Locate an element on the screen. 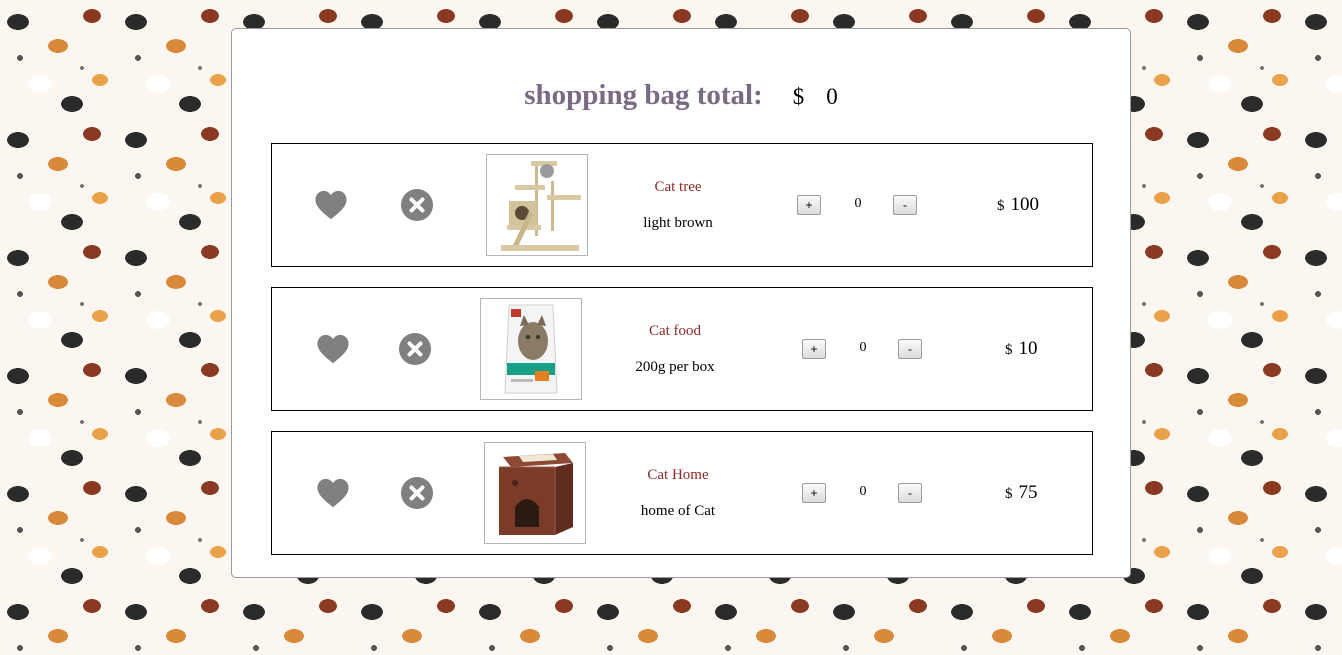 This screenshot has width=1342, height=655. price-value: 75 is located at coordinates (1028, 492).